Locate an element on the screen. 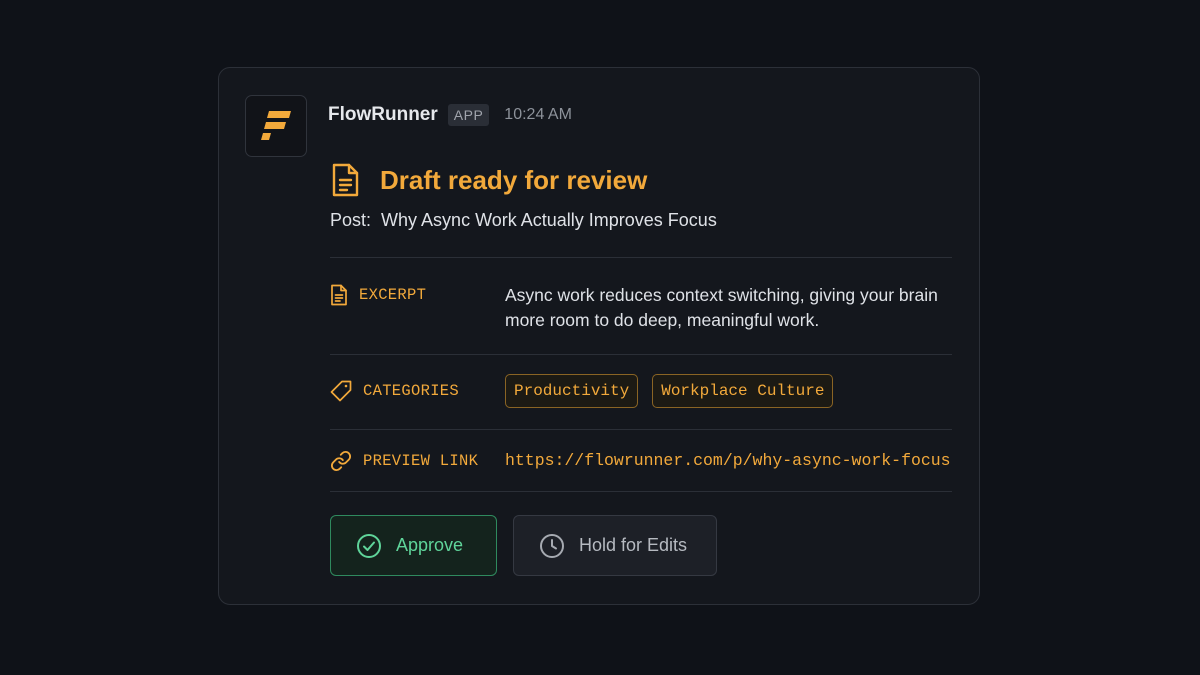 Image resolution: width=1200 pixels, height=675 pixels. categories-label: CATEGORIES is located at coordinates (394, 391).